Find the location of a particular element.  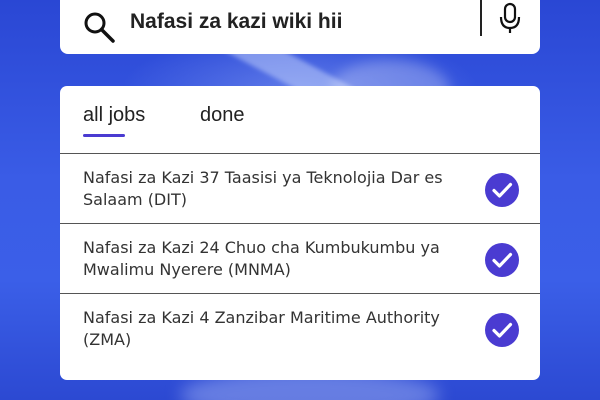

search-divider is located at coordinates (481, 18).